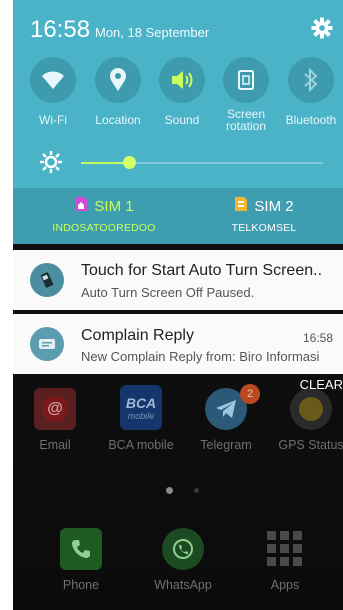 This screenshot has height=610, width=343. I want to click on location-pin-icon, so click(118, 80).